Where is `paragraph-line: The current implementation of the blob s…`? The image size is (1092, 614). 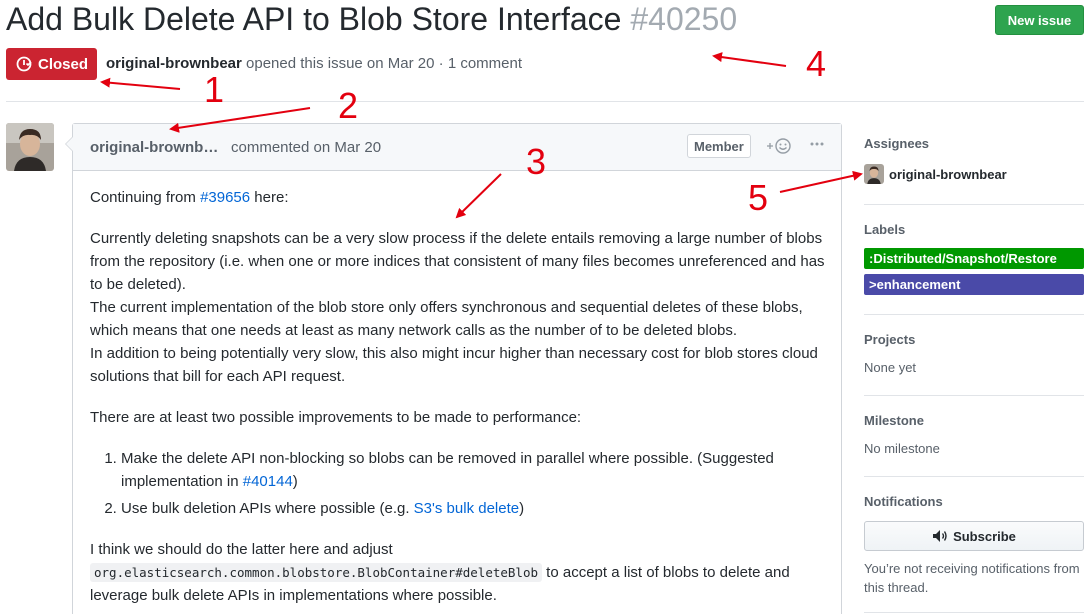
paragraph-line: The current implementation of the blob s… is located at coordinates (446, 319).